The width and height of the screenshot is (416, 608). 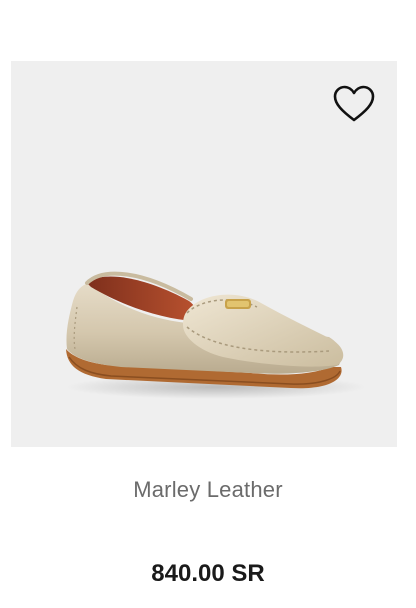 I want to click on product-name: Marley Leather, so click(x=208, y=490).